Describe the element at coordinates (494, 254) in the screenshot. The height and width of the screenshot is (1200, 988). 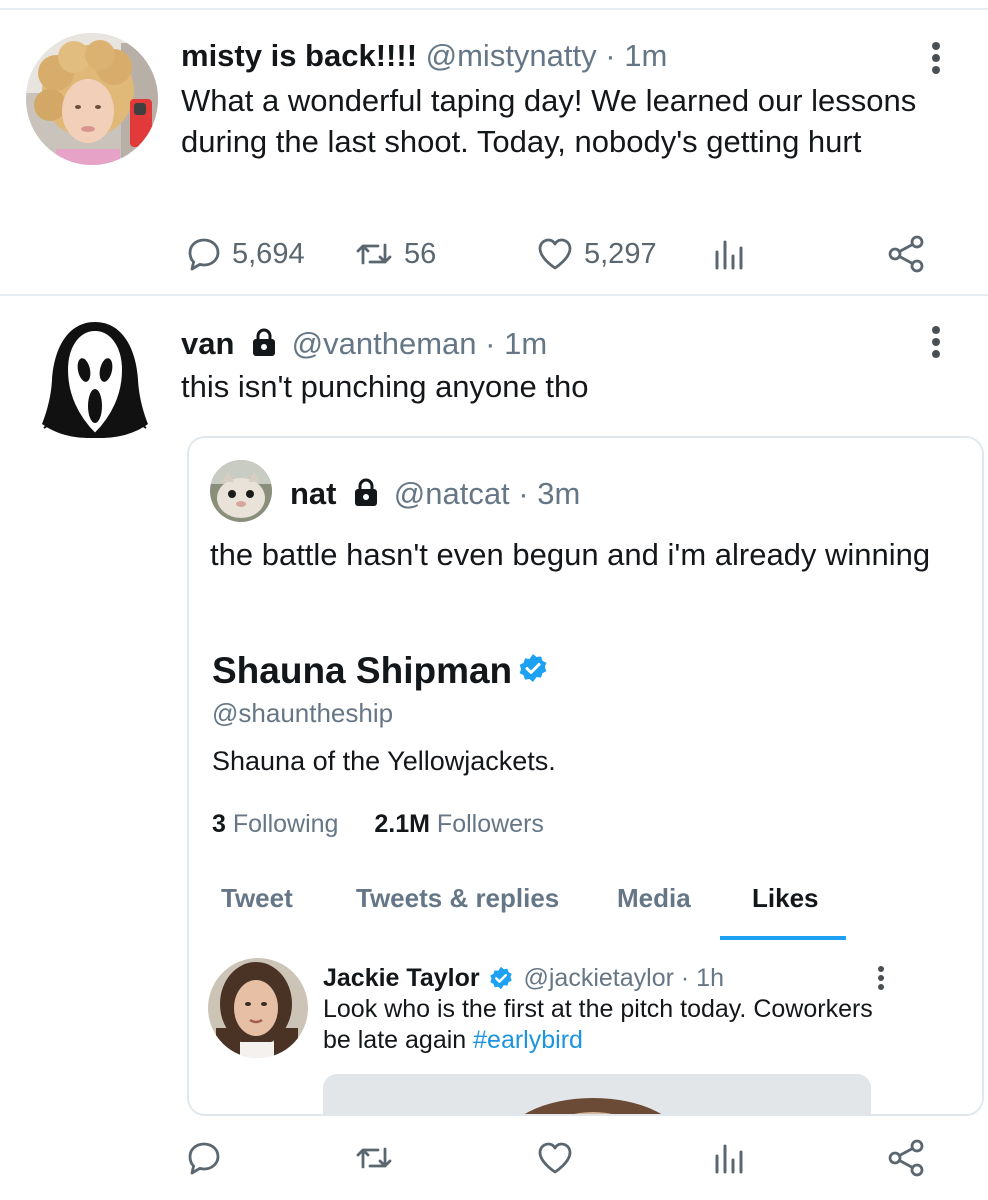
I see `tweet-actions: 5,694 56 5,297` at that location.